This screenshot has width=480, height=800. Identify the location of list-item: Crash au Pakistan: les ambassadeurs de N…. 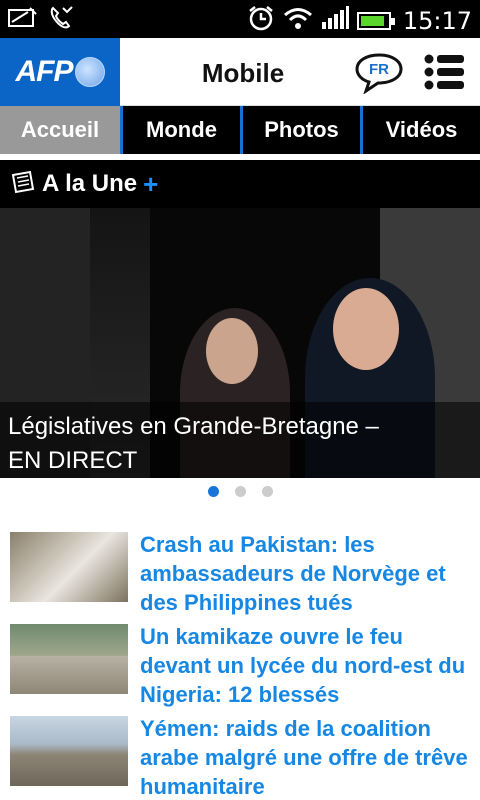
(240, 575).